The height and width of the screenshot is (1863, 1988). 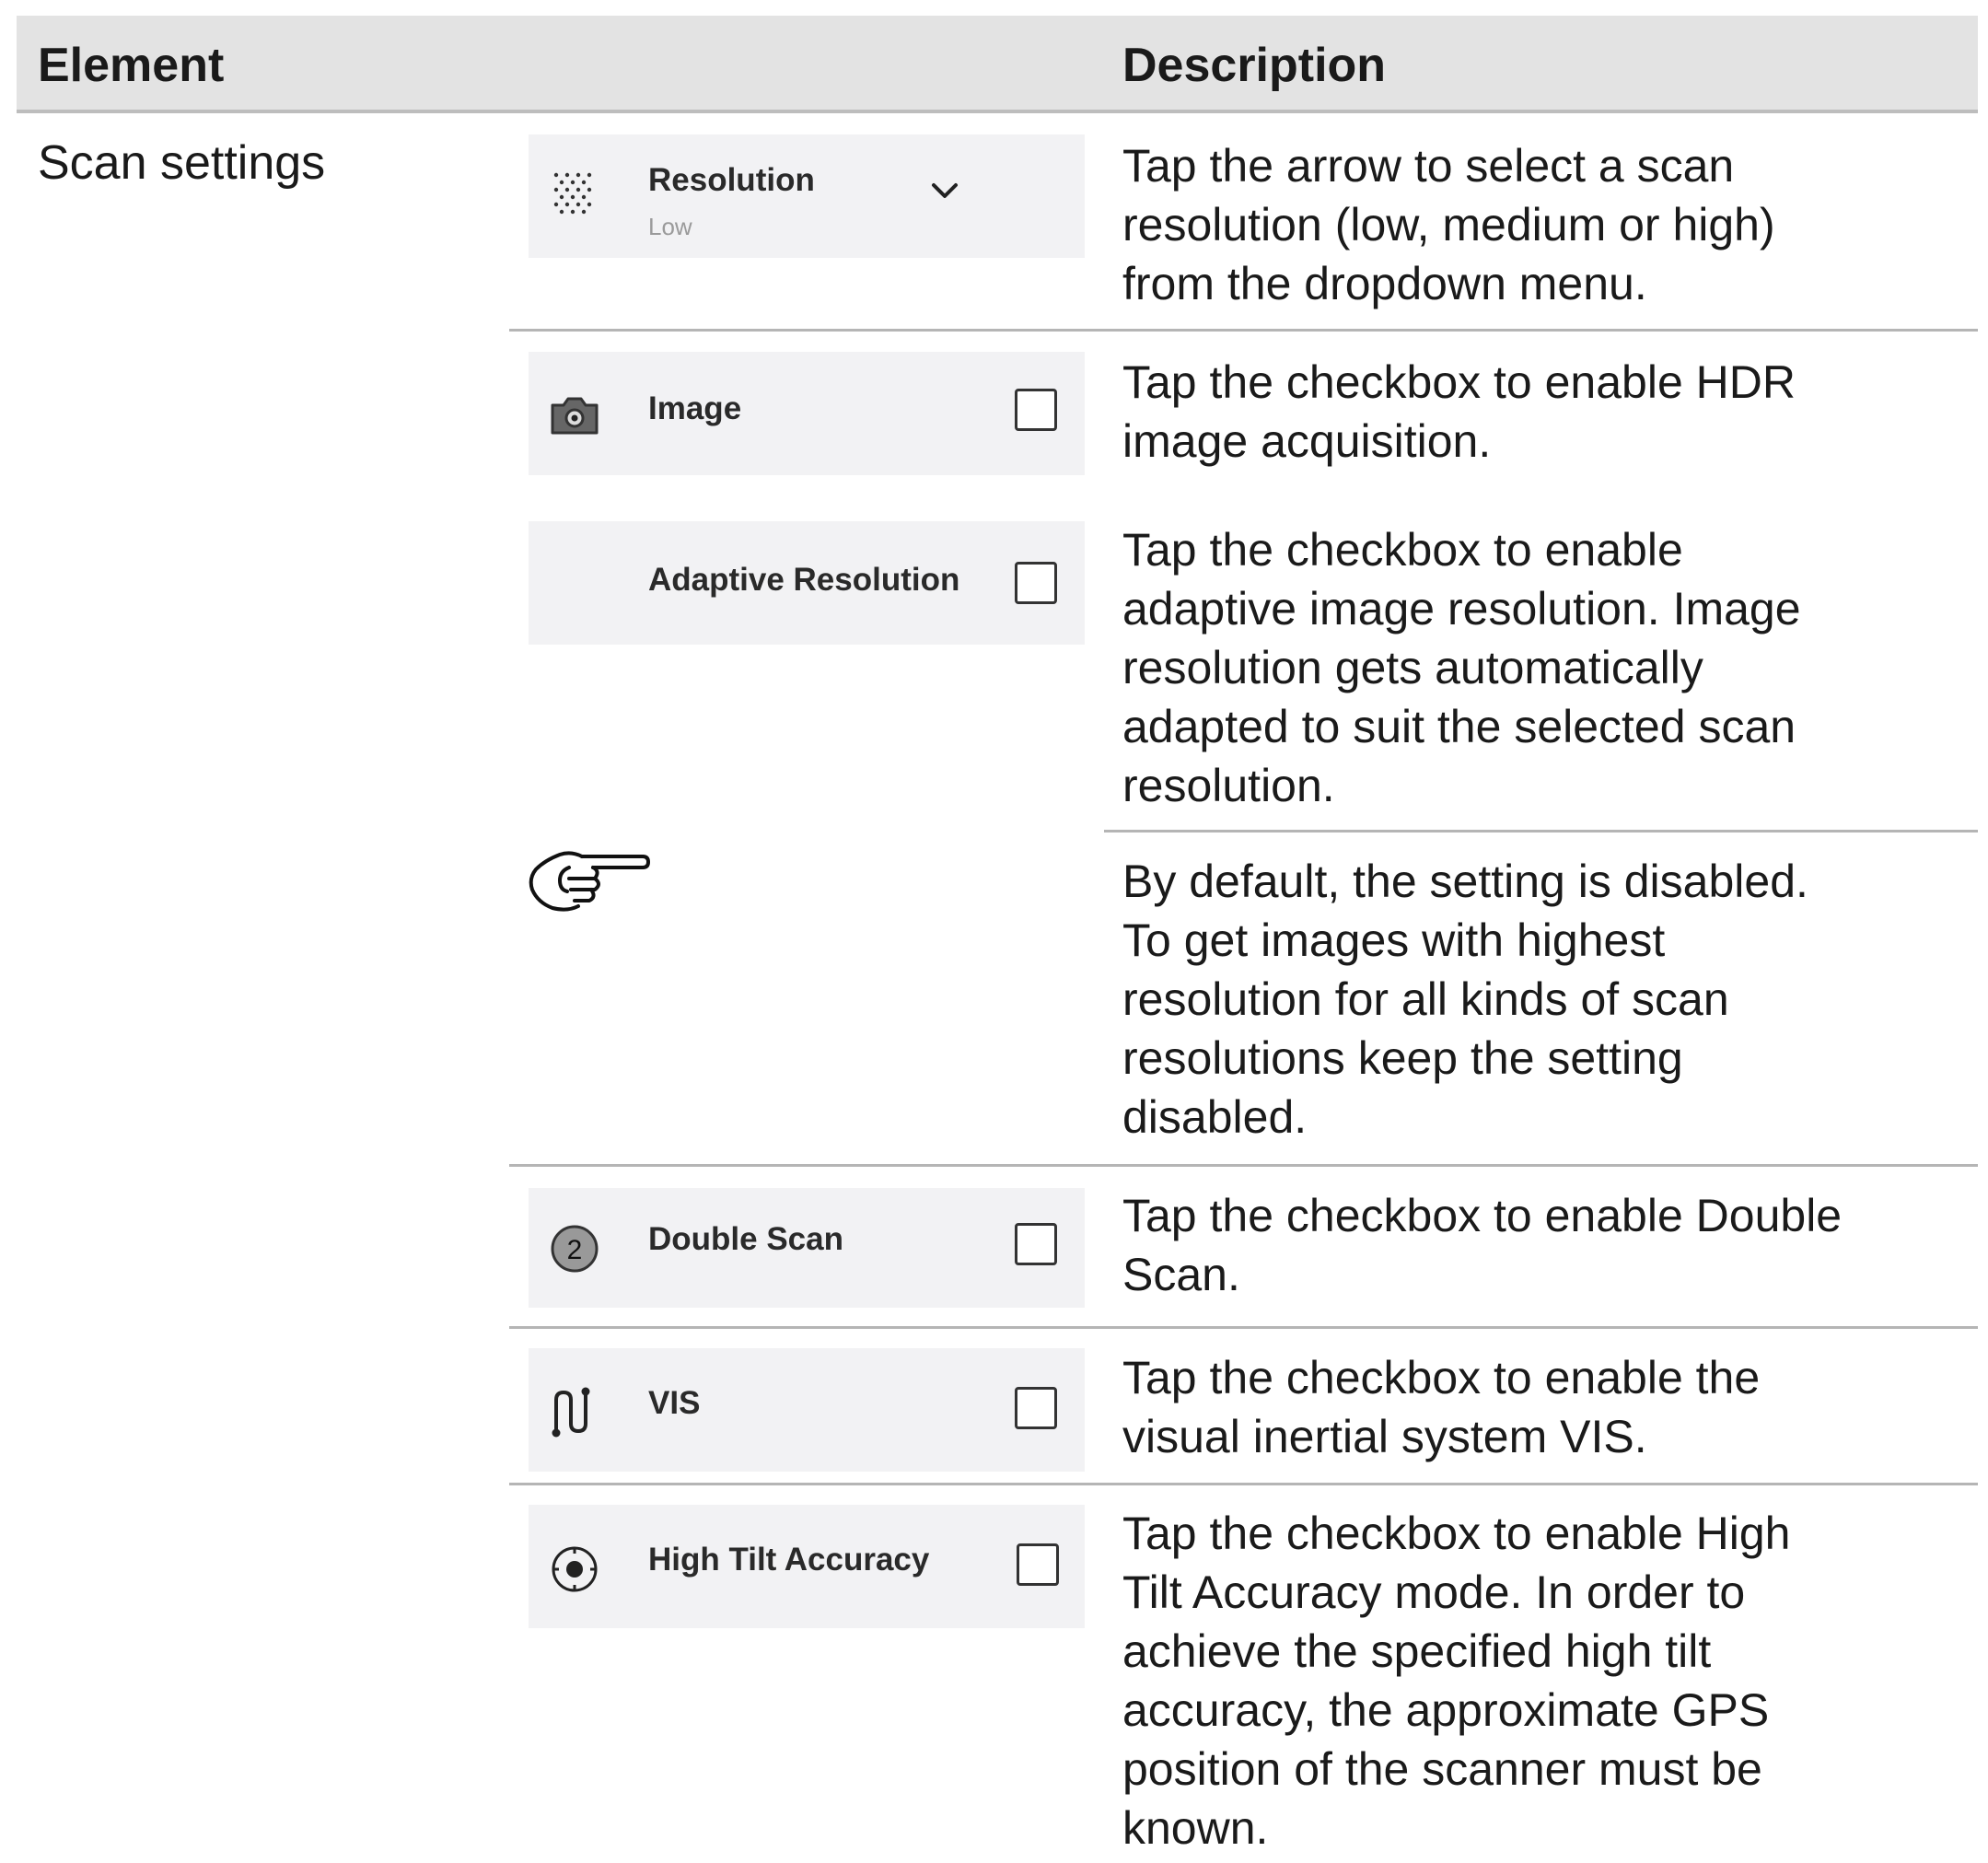 What do you see at coordinates (575, 1569) in the screenshot?
I see `target-icon` at bounding box center [575, 1569].